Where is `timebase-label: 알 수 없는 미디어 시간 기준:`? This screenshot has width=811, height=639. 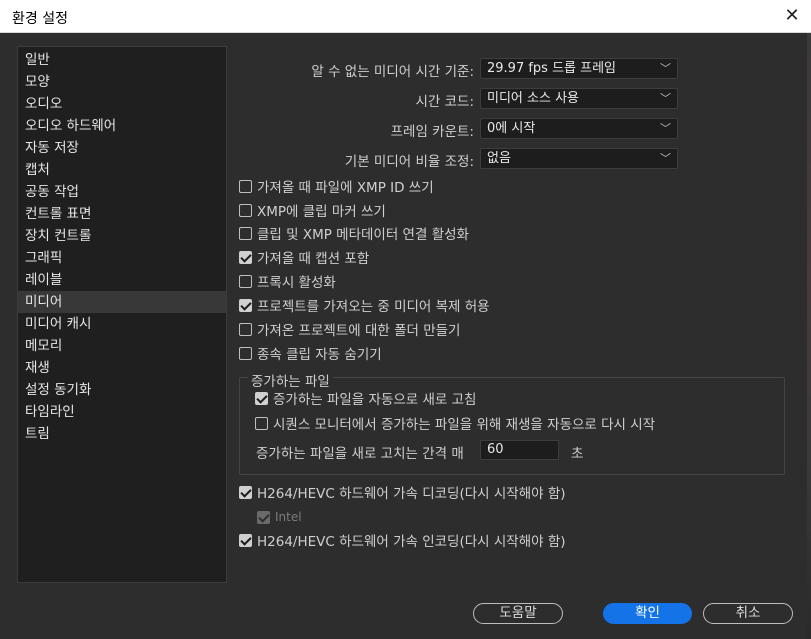 timebase-label: 알 수 없는 미디어 시간 기준: is located at coordinates (392, 72).